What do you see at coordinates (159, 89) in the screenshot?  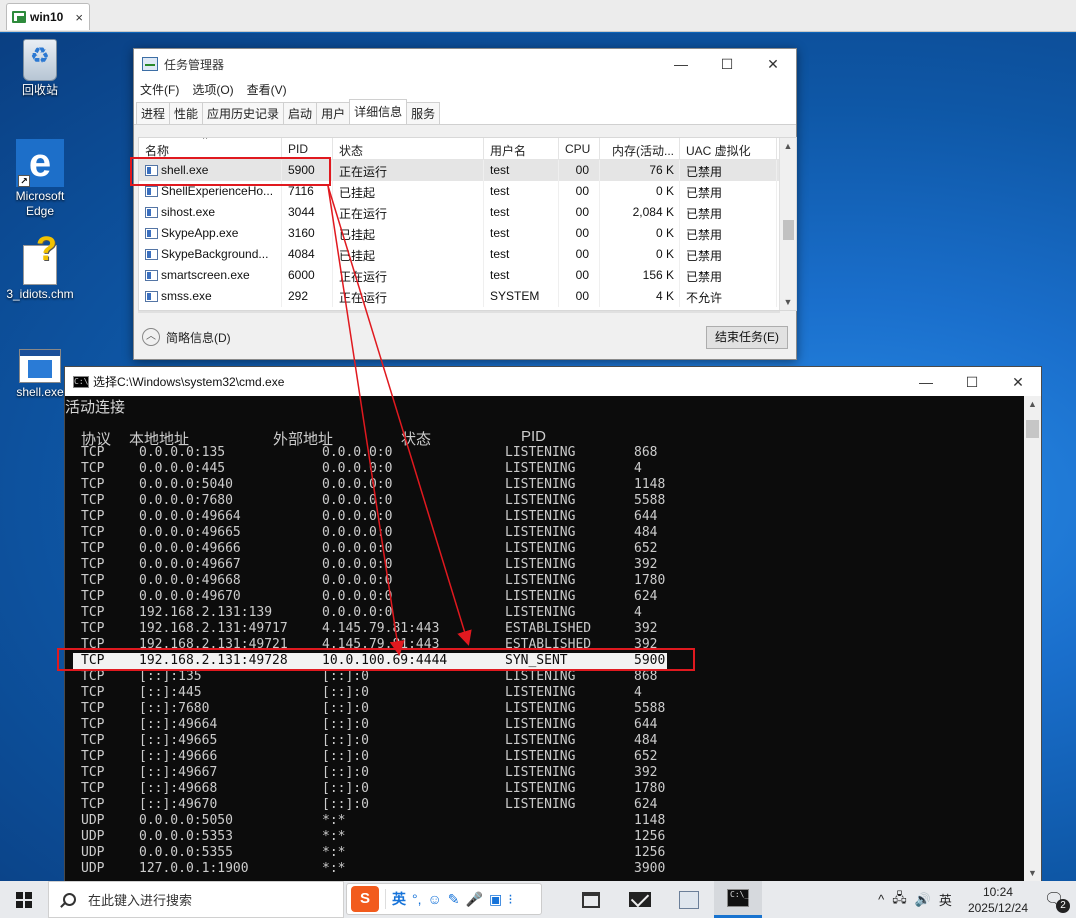 I see `menu-file: 文件(F)` at bounding box center [159, 89].